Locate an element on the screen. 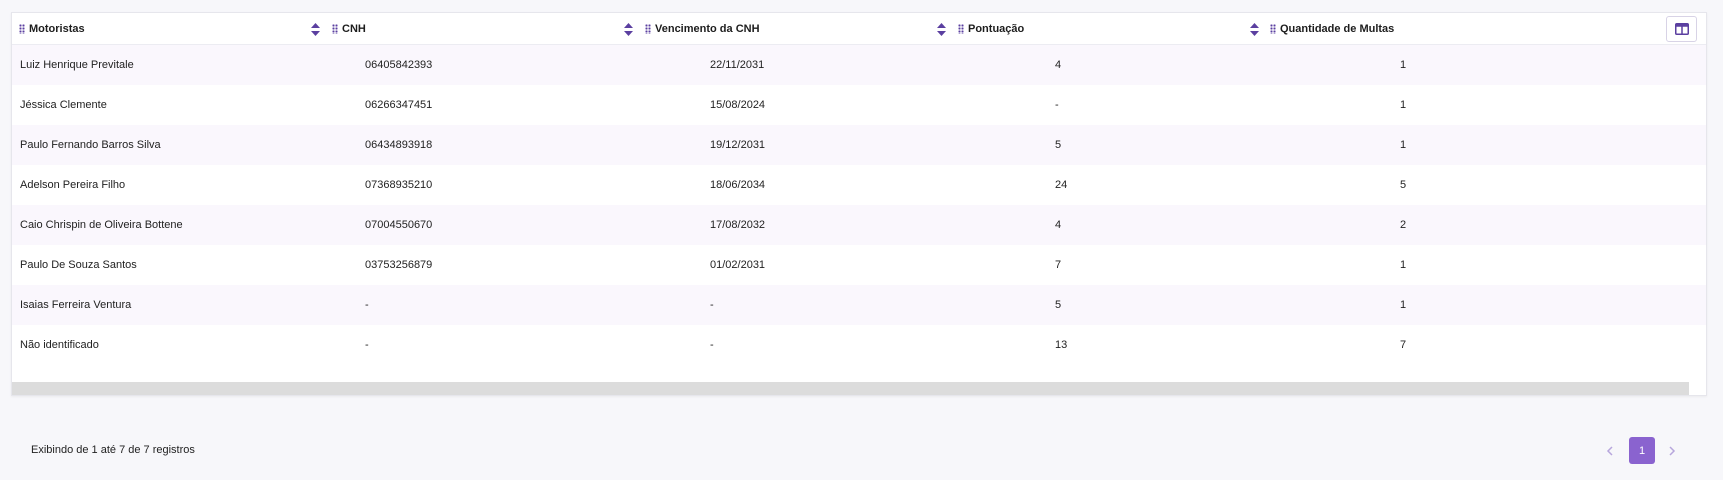  records-summary: Exibindo de 1 até 7 de 7 registros is located at coordinates (113, 450).